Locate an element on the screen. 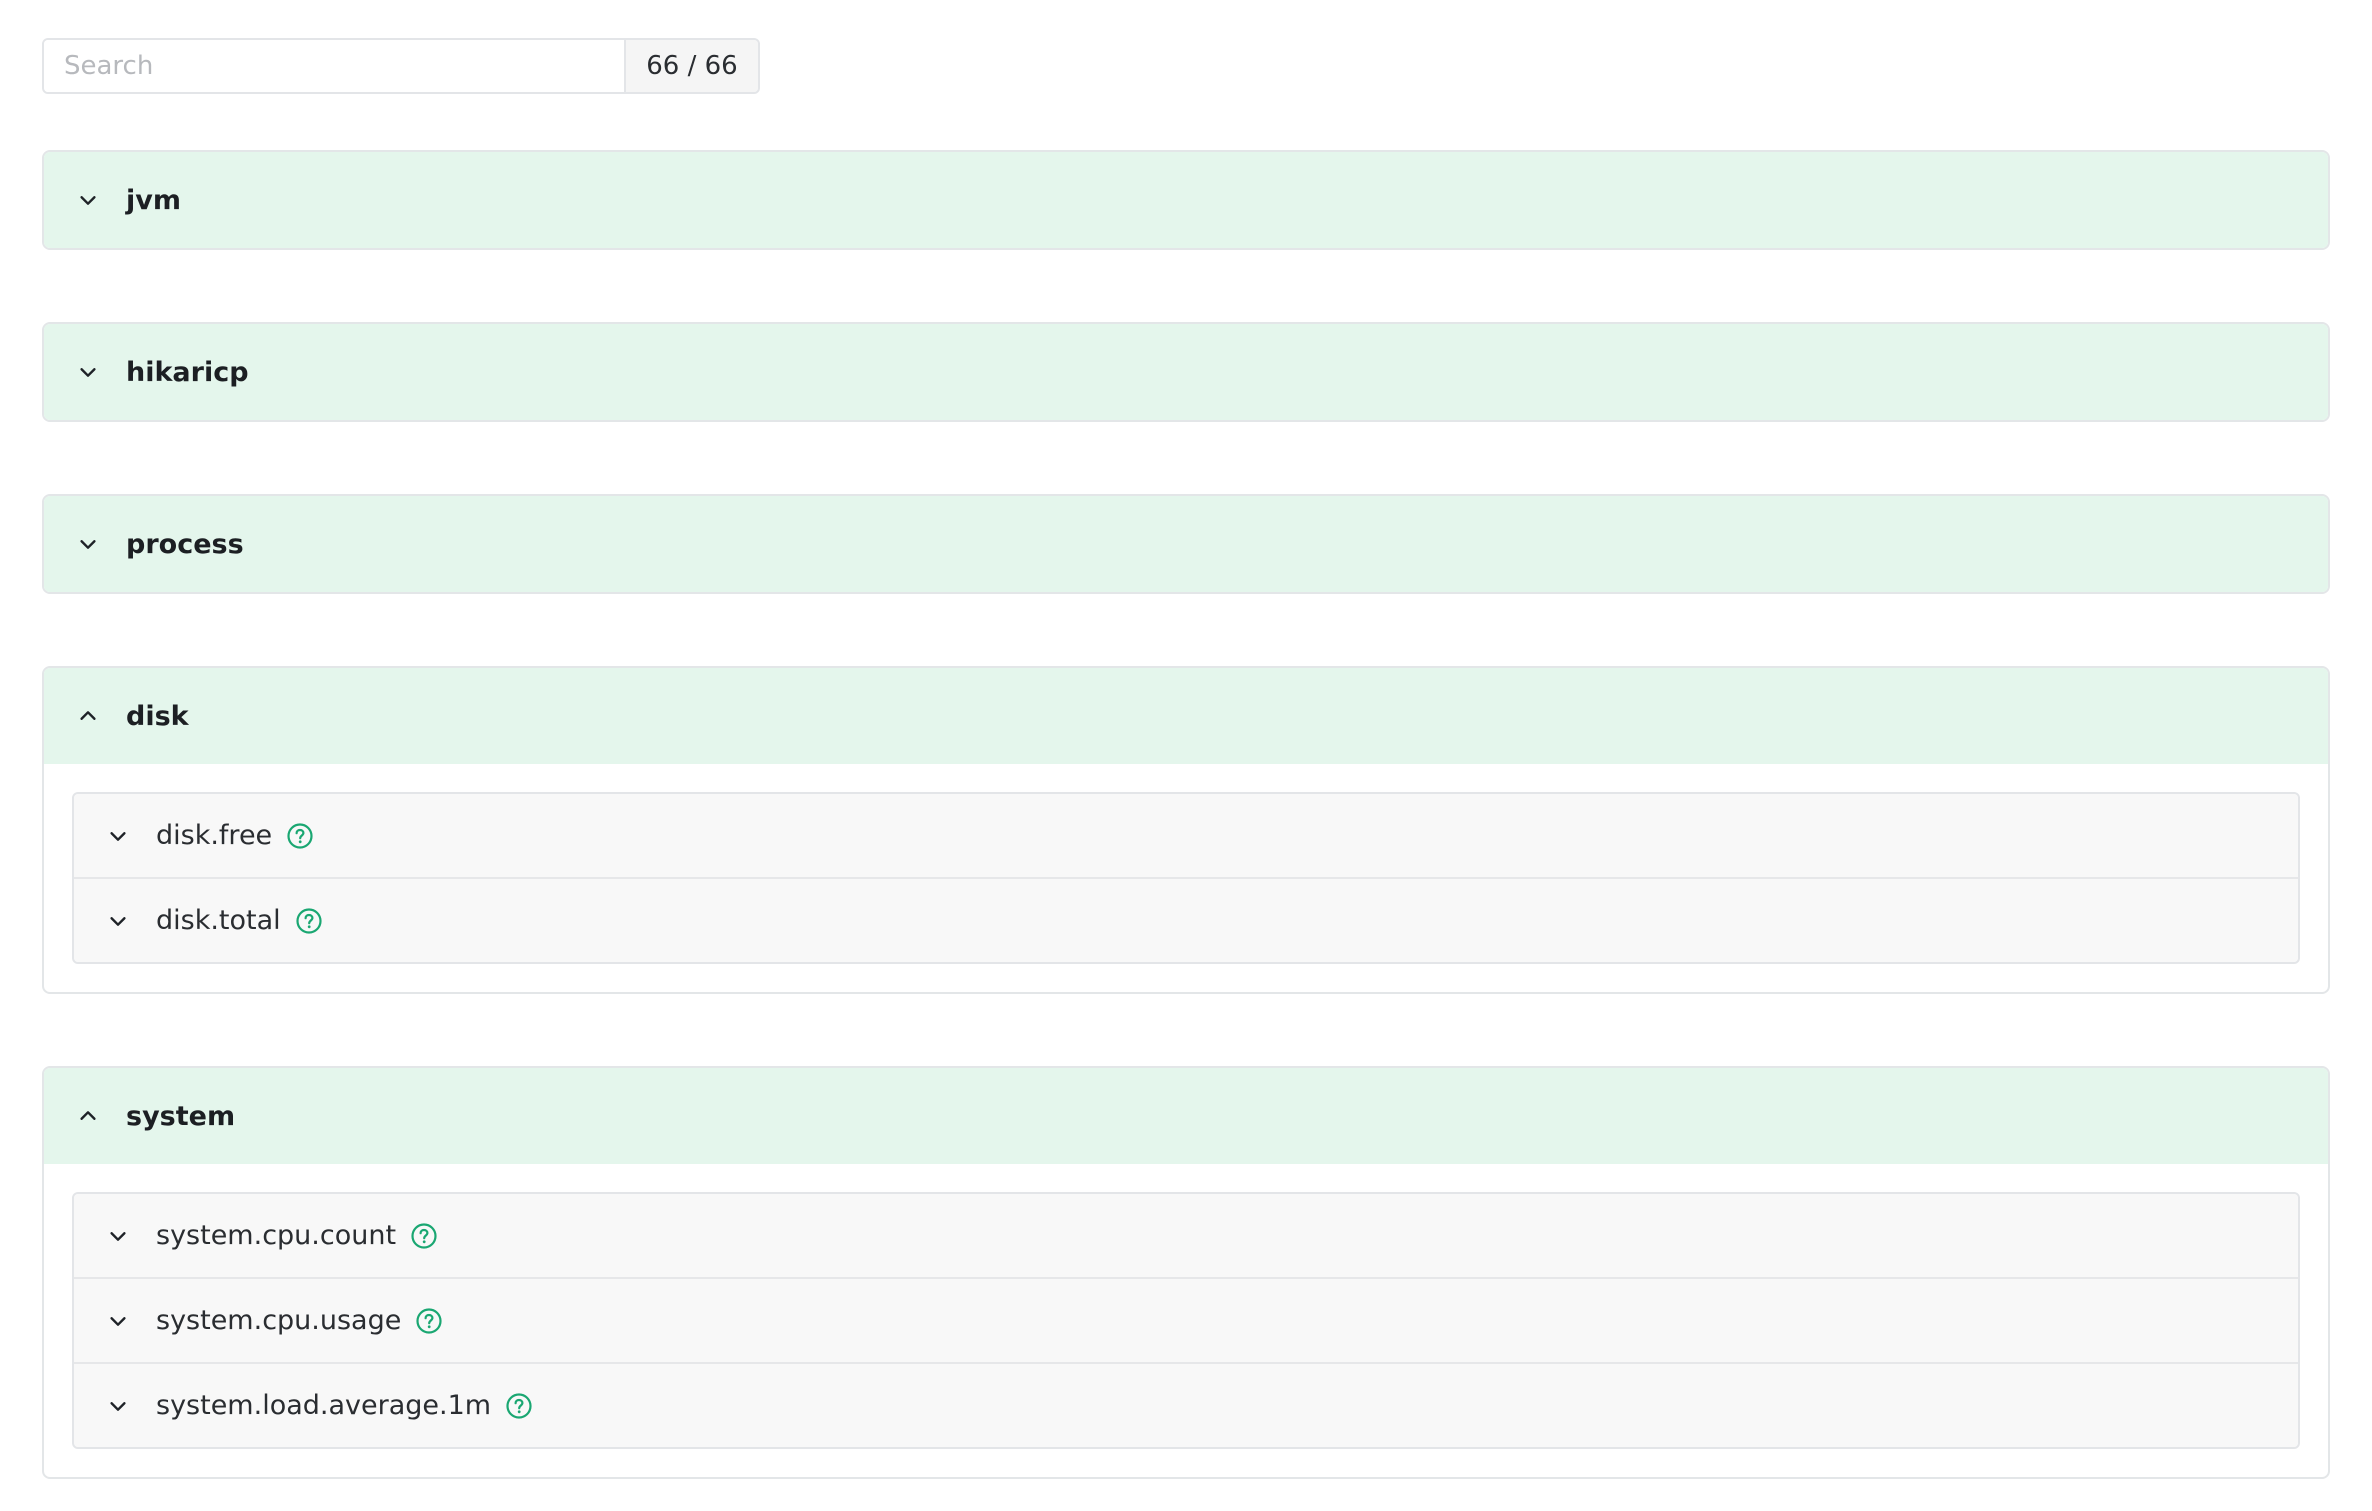  metric-label: system.cpu.count is located at coordinates (276, 1235).